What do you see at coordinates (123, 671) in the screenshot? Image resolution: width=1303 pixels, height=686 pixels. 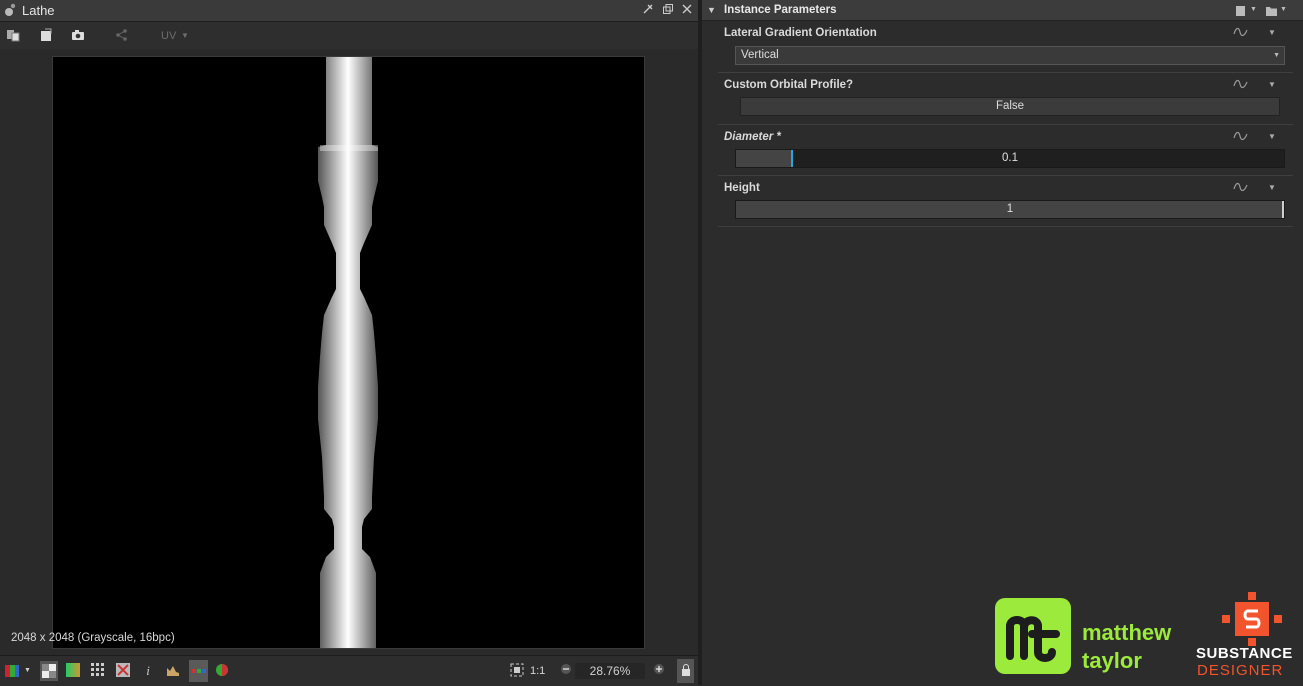 I see `tiling-icon` at bounding box center [123, 671].